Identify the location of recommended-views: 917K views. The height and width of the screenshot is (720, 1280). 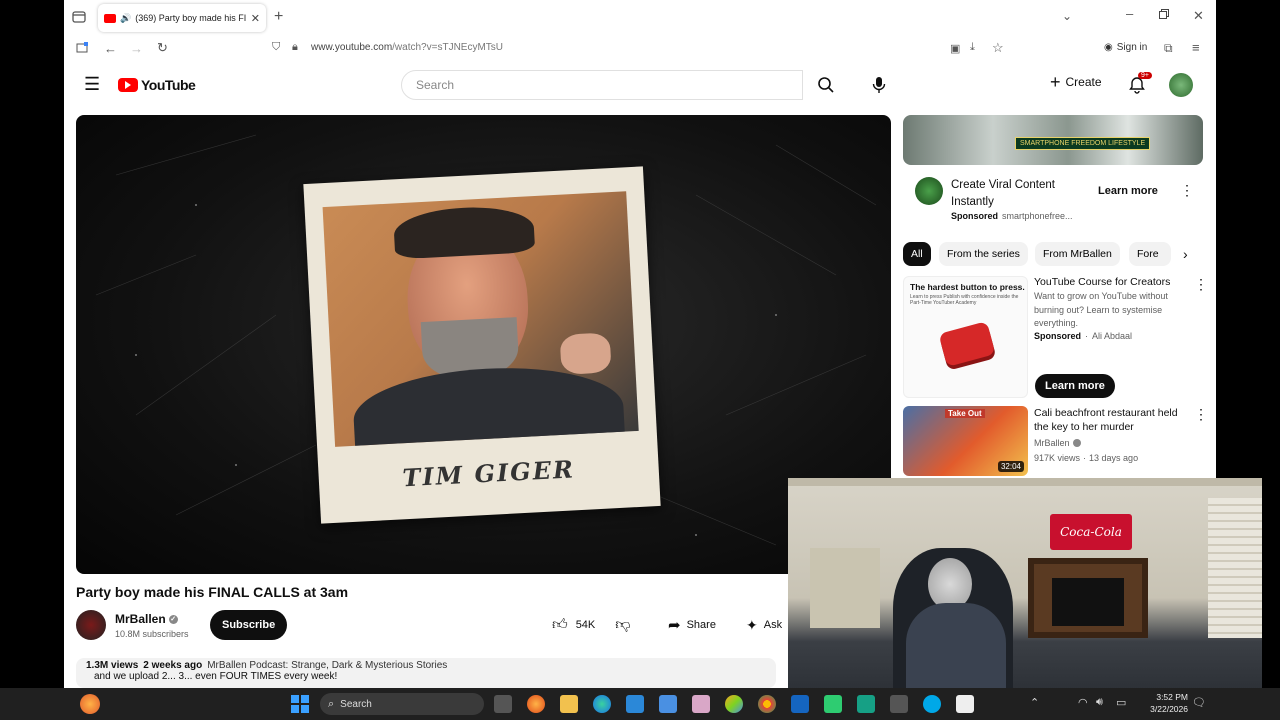
(1057, 458).